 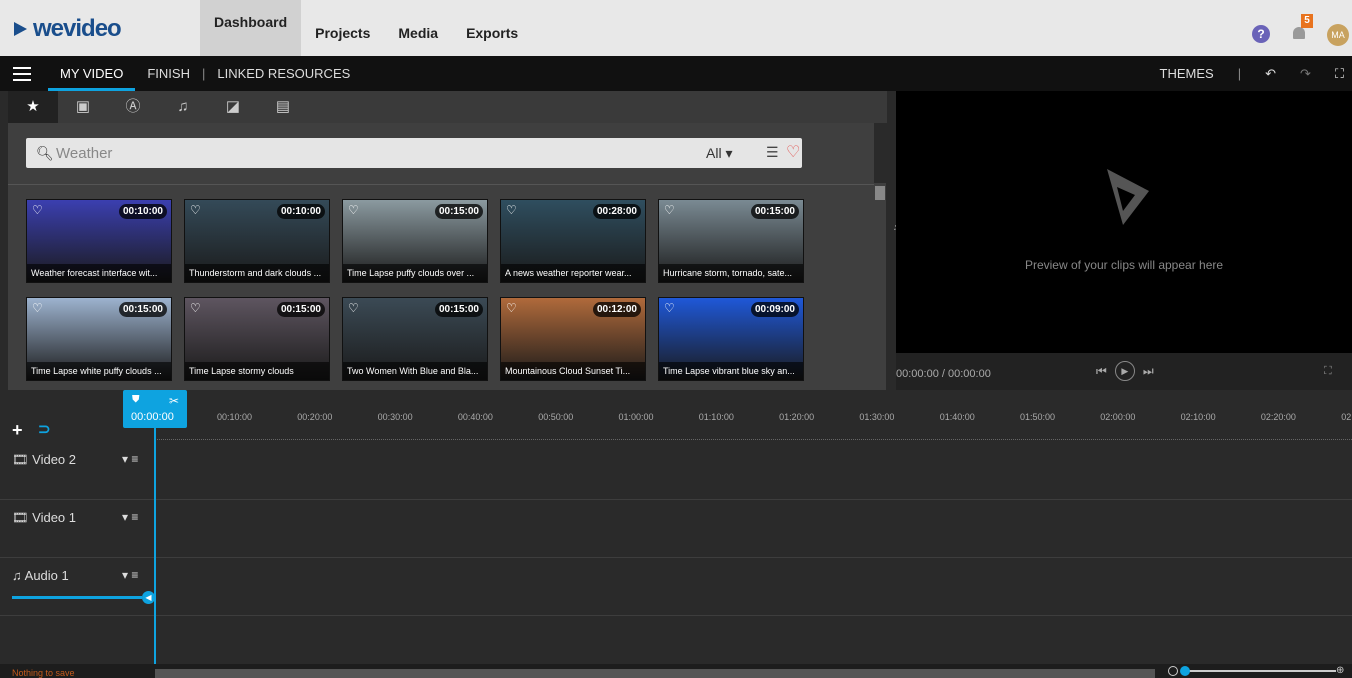 I want to click on zoom-out-icon, so click(x=1173, y=671).